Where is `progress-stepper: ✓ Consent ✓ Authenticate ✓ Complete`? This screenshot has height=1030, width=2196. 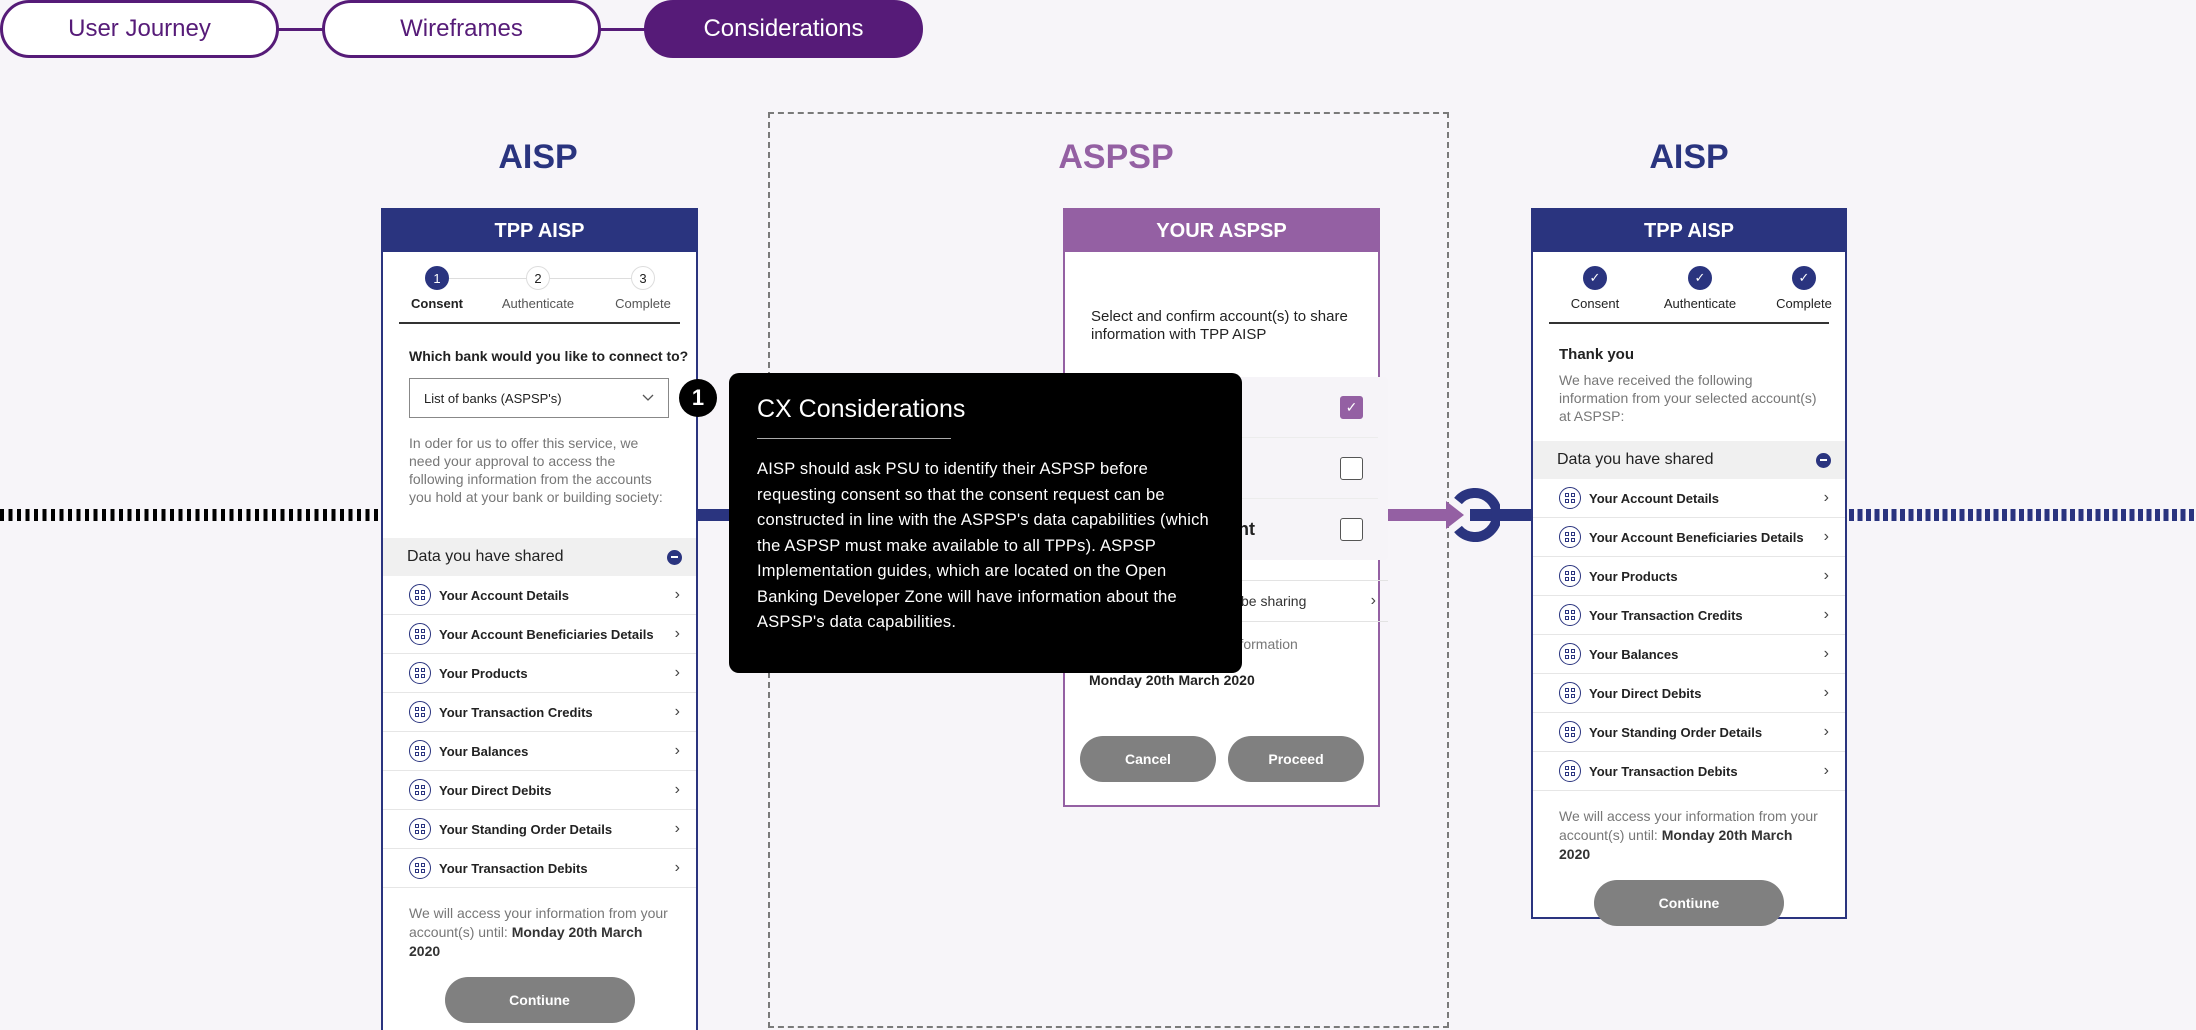 progress-stepper: ✓ Consent ✓ Authenticate ✓ Complete is located at coordinates (1690, 288).